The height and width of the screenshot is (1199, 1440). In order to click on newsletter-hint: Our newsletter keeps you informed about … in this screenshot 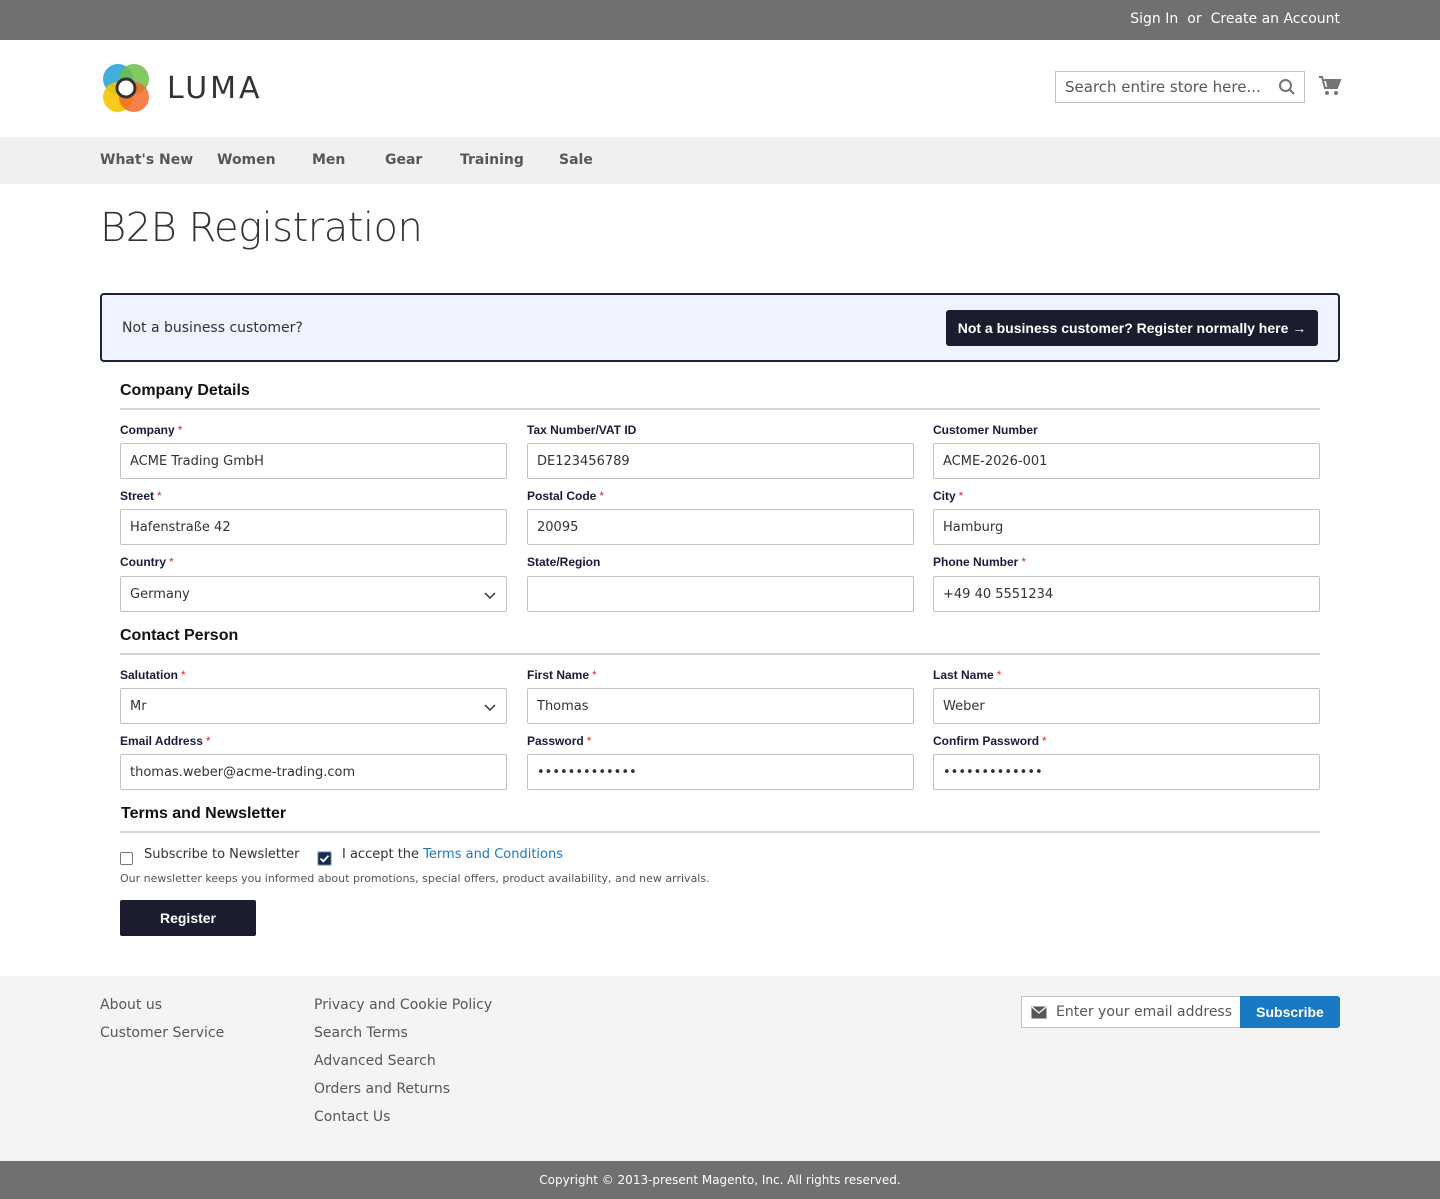, I will do `click(415, 878)`.